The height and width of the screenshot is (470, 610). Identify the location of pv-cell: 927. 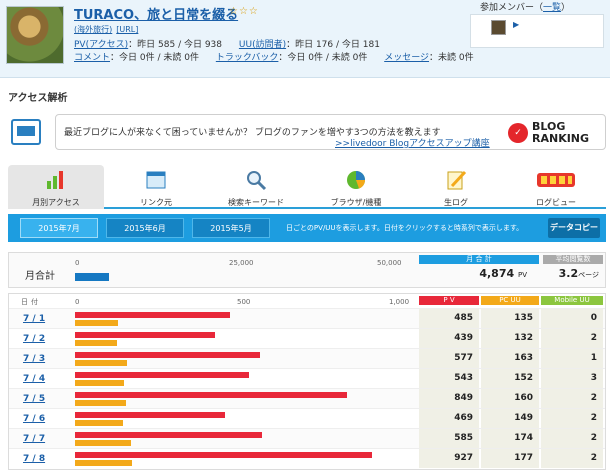
(449, 458).